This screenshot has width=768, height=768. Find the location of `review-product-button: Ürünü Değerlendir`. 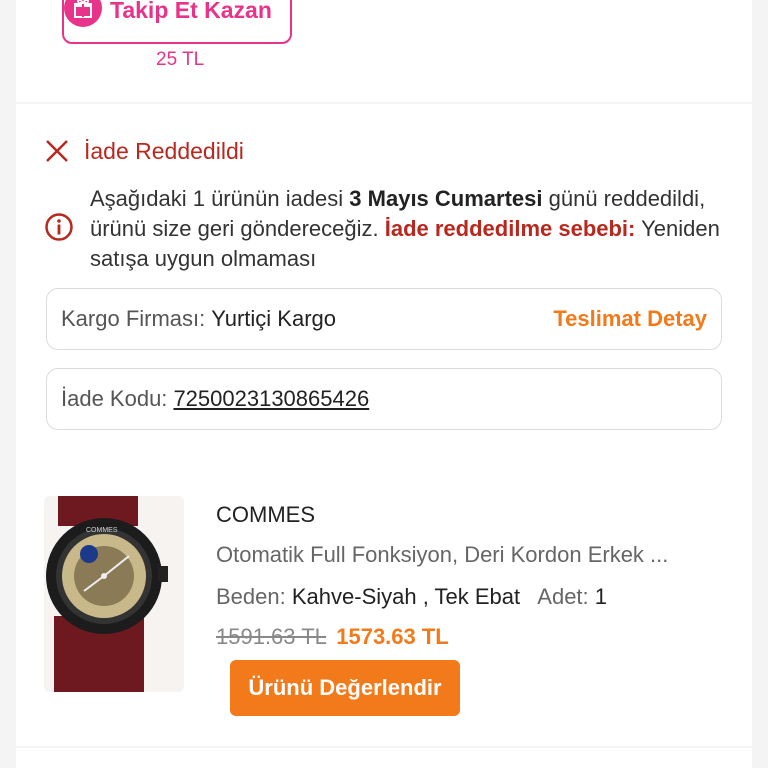

review-product-button: Ürünü Değerlendir is located at coordinates (345, 688).